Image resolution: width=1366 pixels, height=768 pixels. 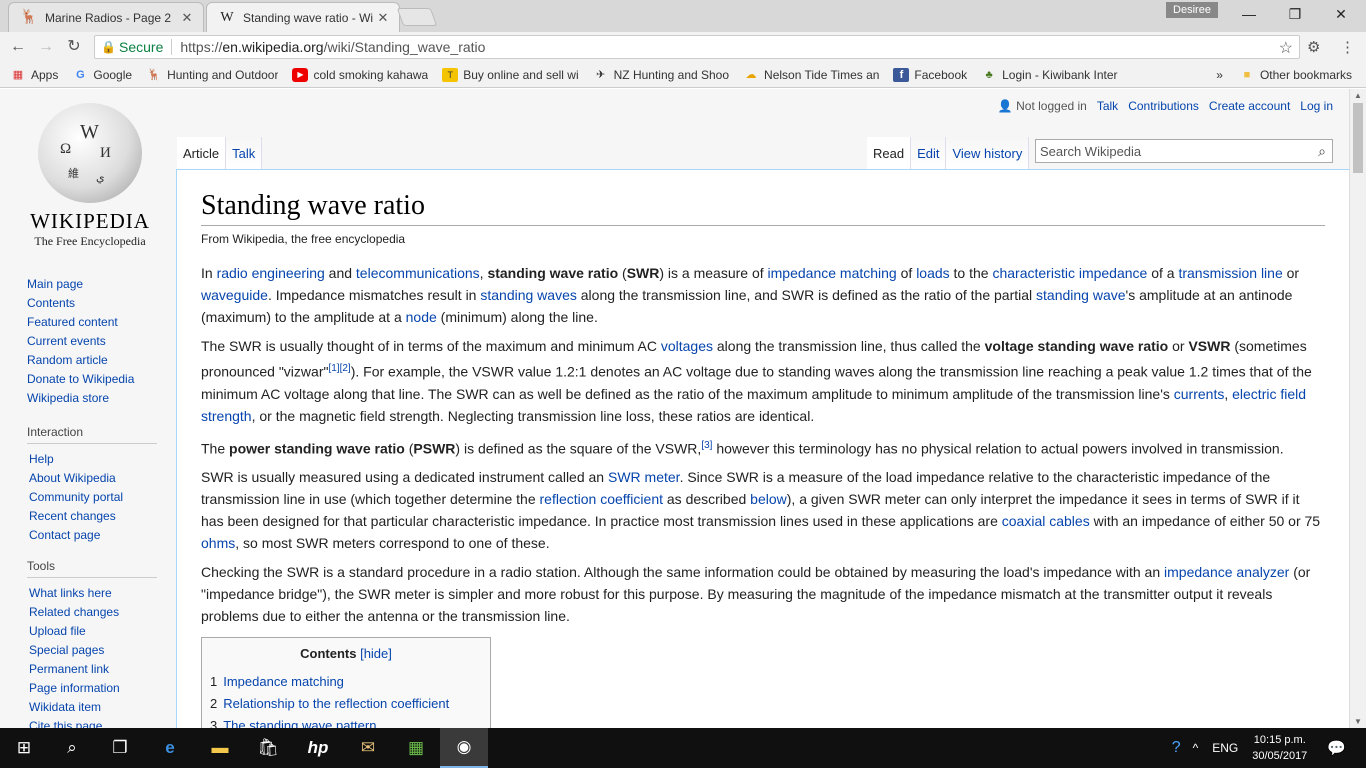 What do you see at coordinates (1163, 106) in the screenshot?
I see `contributions-link: Contributions` at bounding box center [1163, 106].